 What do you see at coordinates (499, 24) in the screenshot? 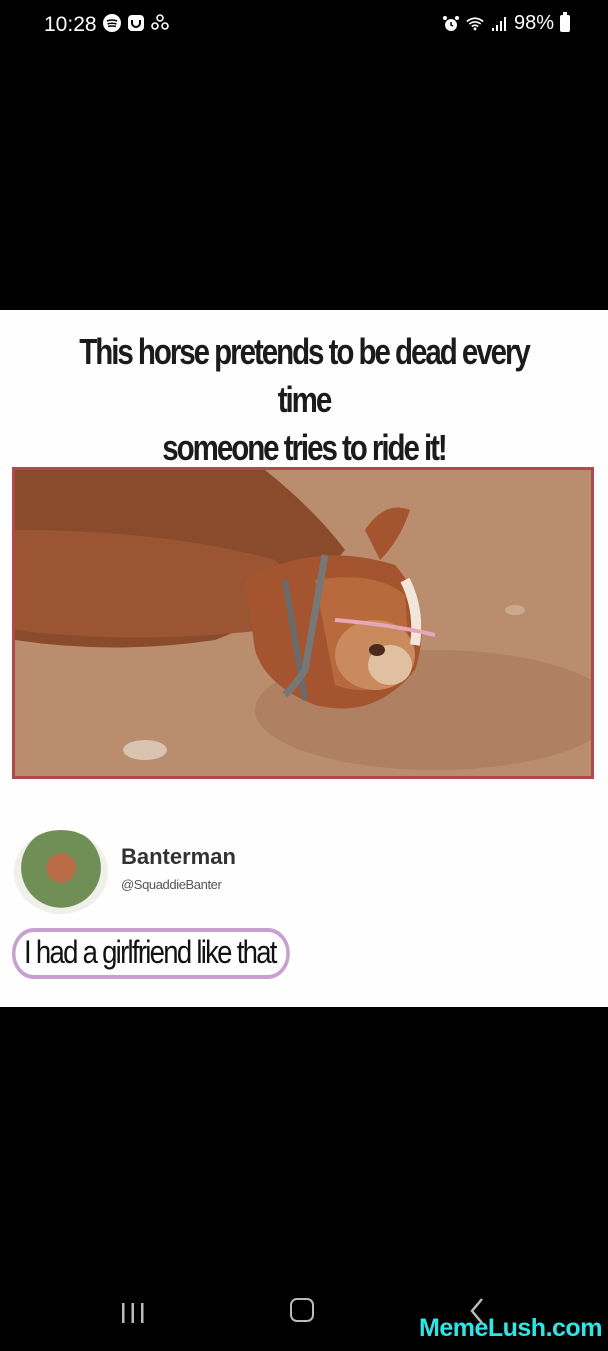
I see `signal-icon` at bounding box center [499, 24].